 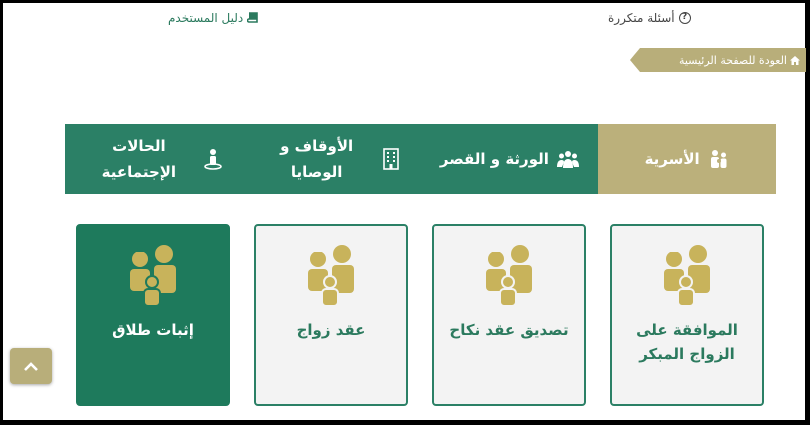 What do you see at coordinates (795, 60) in the screenshot?
I see `home-icon` at bounding box center [795, 60].